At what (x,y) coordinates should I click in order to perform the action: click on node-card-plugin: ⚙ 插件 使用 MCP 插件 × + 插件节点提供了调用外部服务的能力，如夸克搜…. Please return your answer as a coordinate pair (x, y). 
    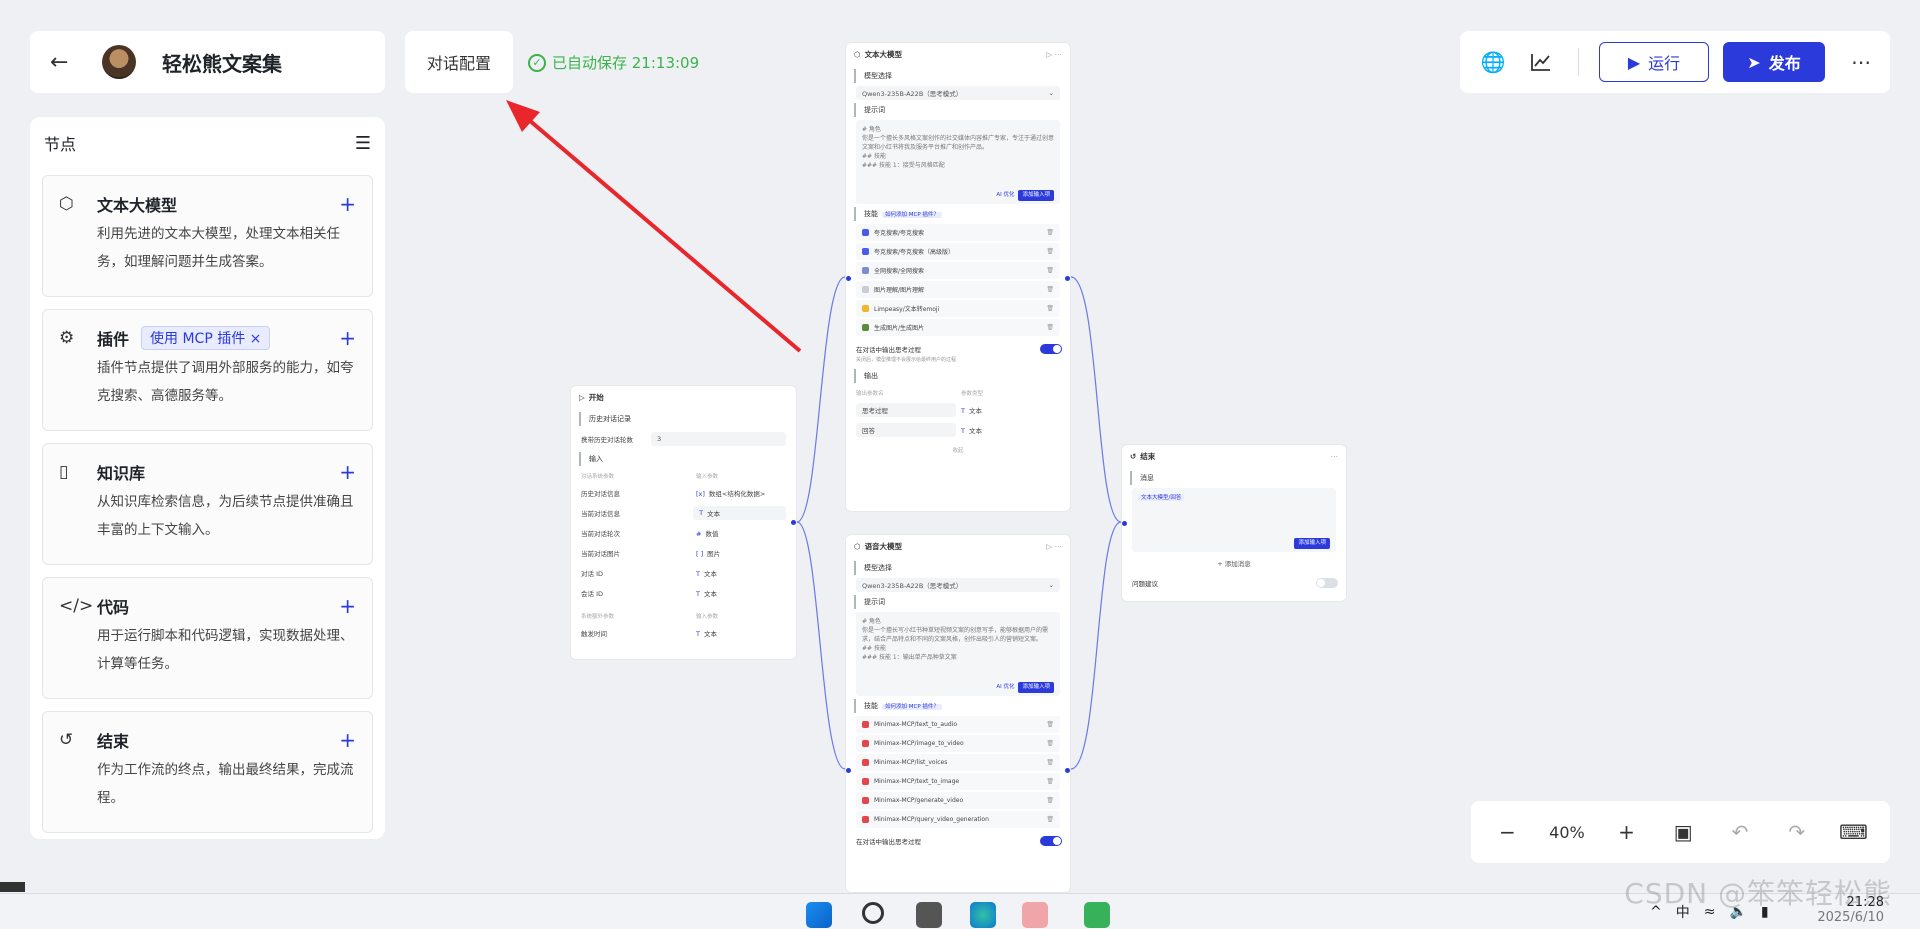
    Looking at the image, I should click on (207, 370).